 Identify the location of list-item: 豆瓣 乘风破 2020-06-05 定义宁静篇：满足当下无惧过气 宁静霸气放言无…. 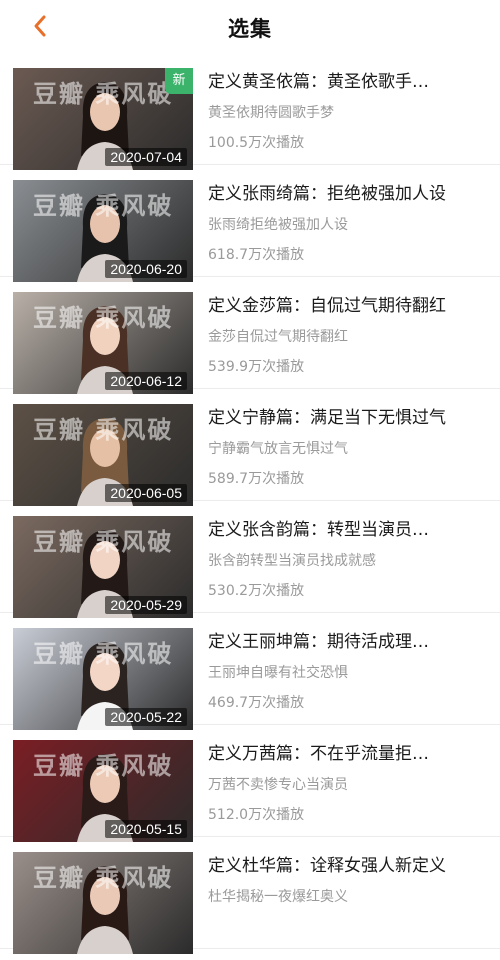
(250, 453).